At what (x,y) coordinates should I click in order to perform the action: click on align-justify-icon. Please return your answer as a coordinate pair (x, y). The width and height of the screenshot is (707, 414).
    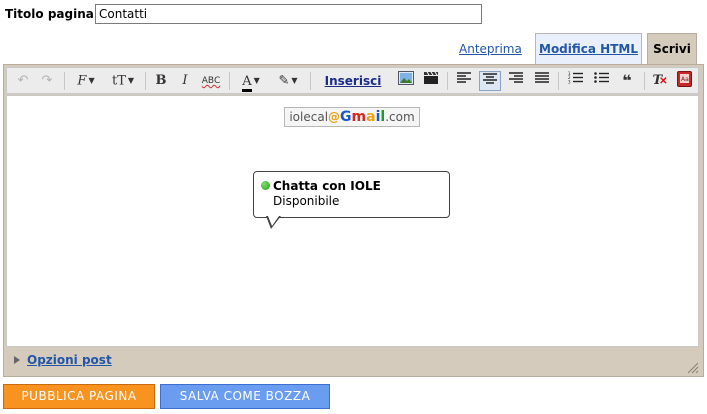
    Looking at the image, I should click on (542, 81).